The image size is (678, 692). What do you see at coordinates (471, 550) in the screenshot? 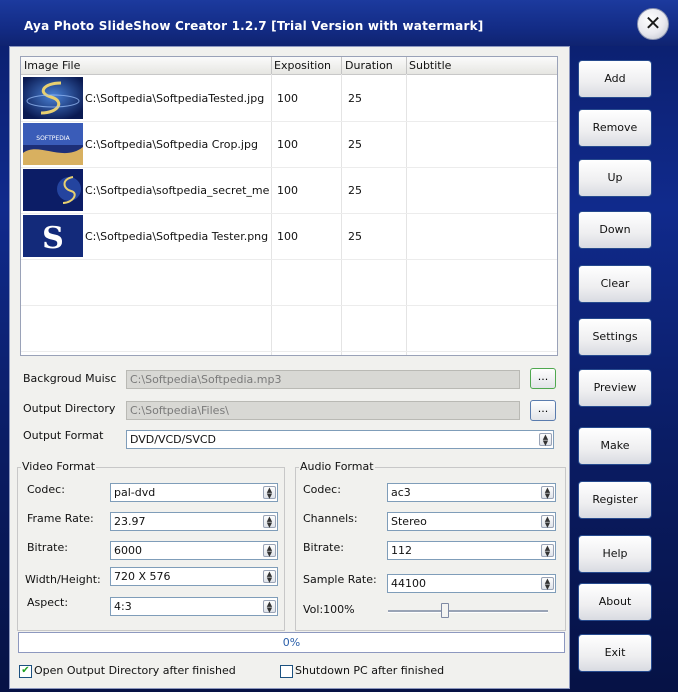
I see `audio-bitrate-select: 112 ▲ ▼` at bounding box center [471, 550].